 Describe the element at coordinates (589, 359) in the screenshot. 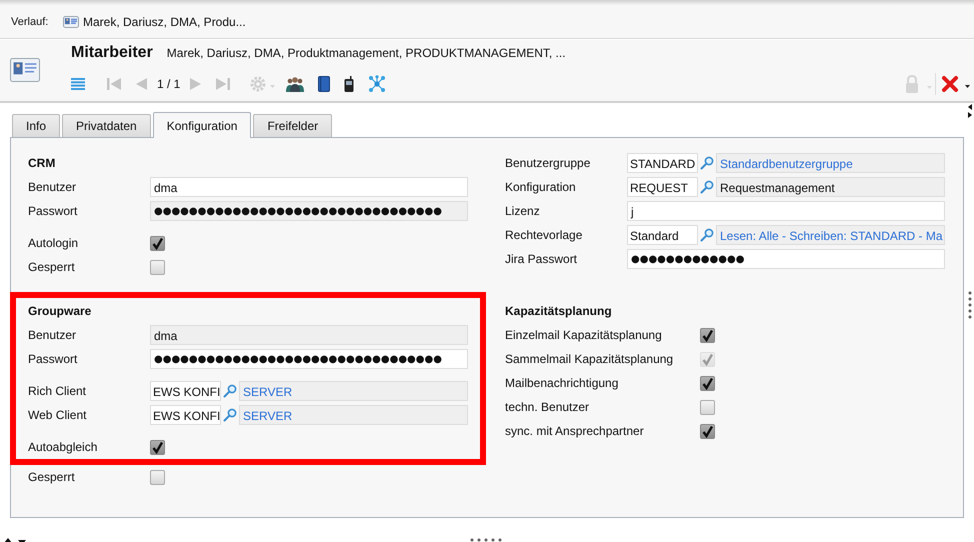

I see `field-label: Sammelmail Kapazitätsplanung` at that location.